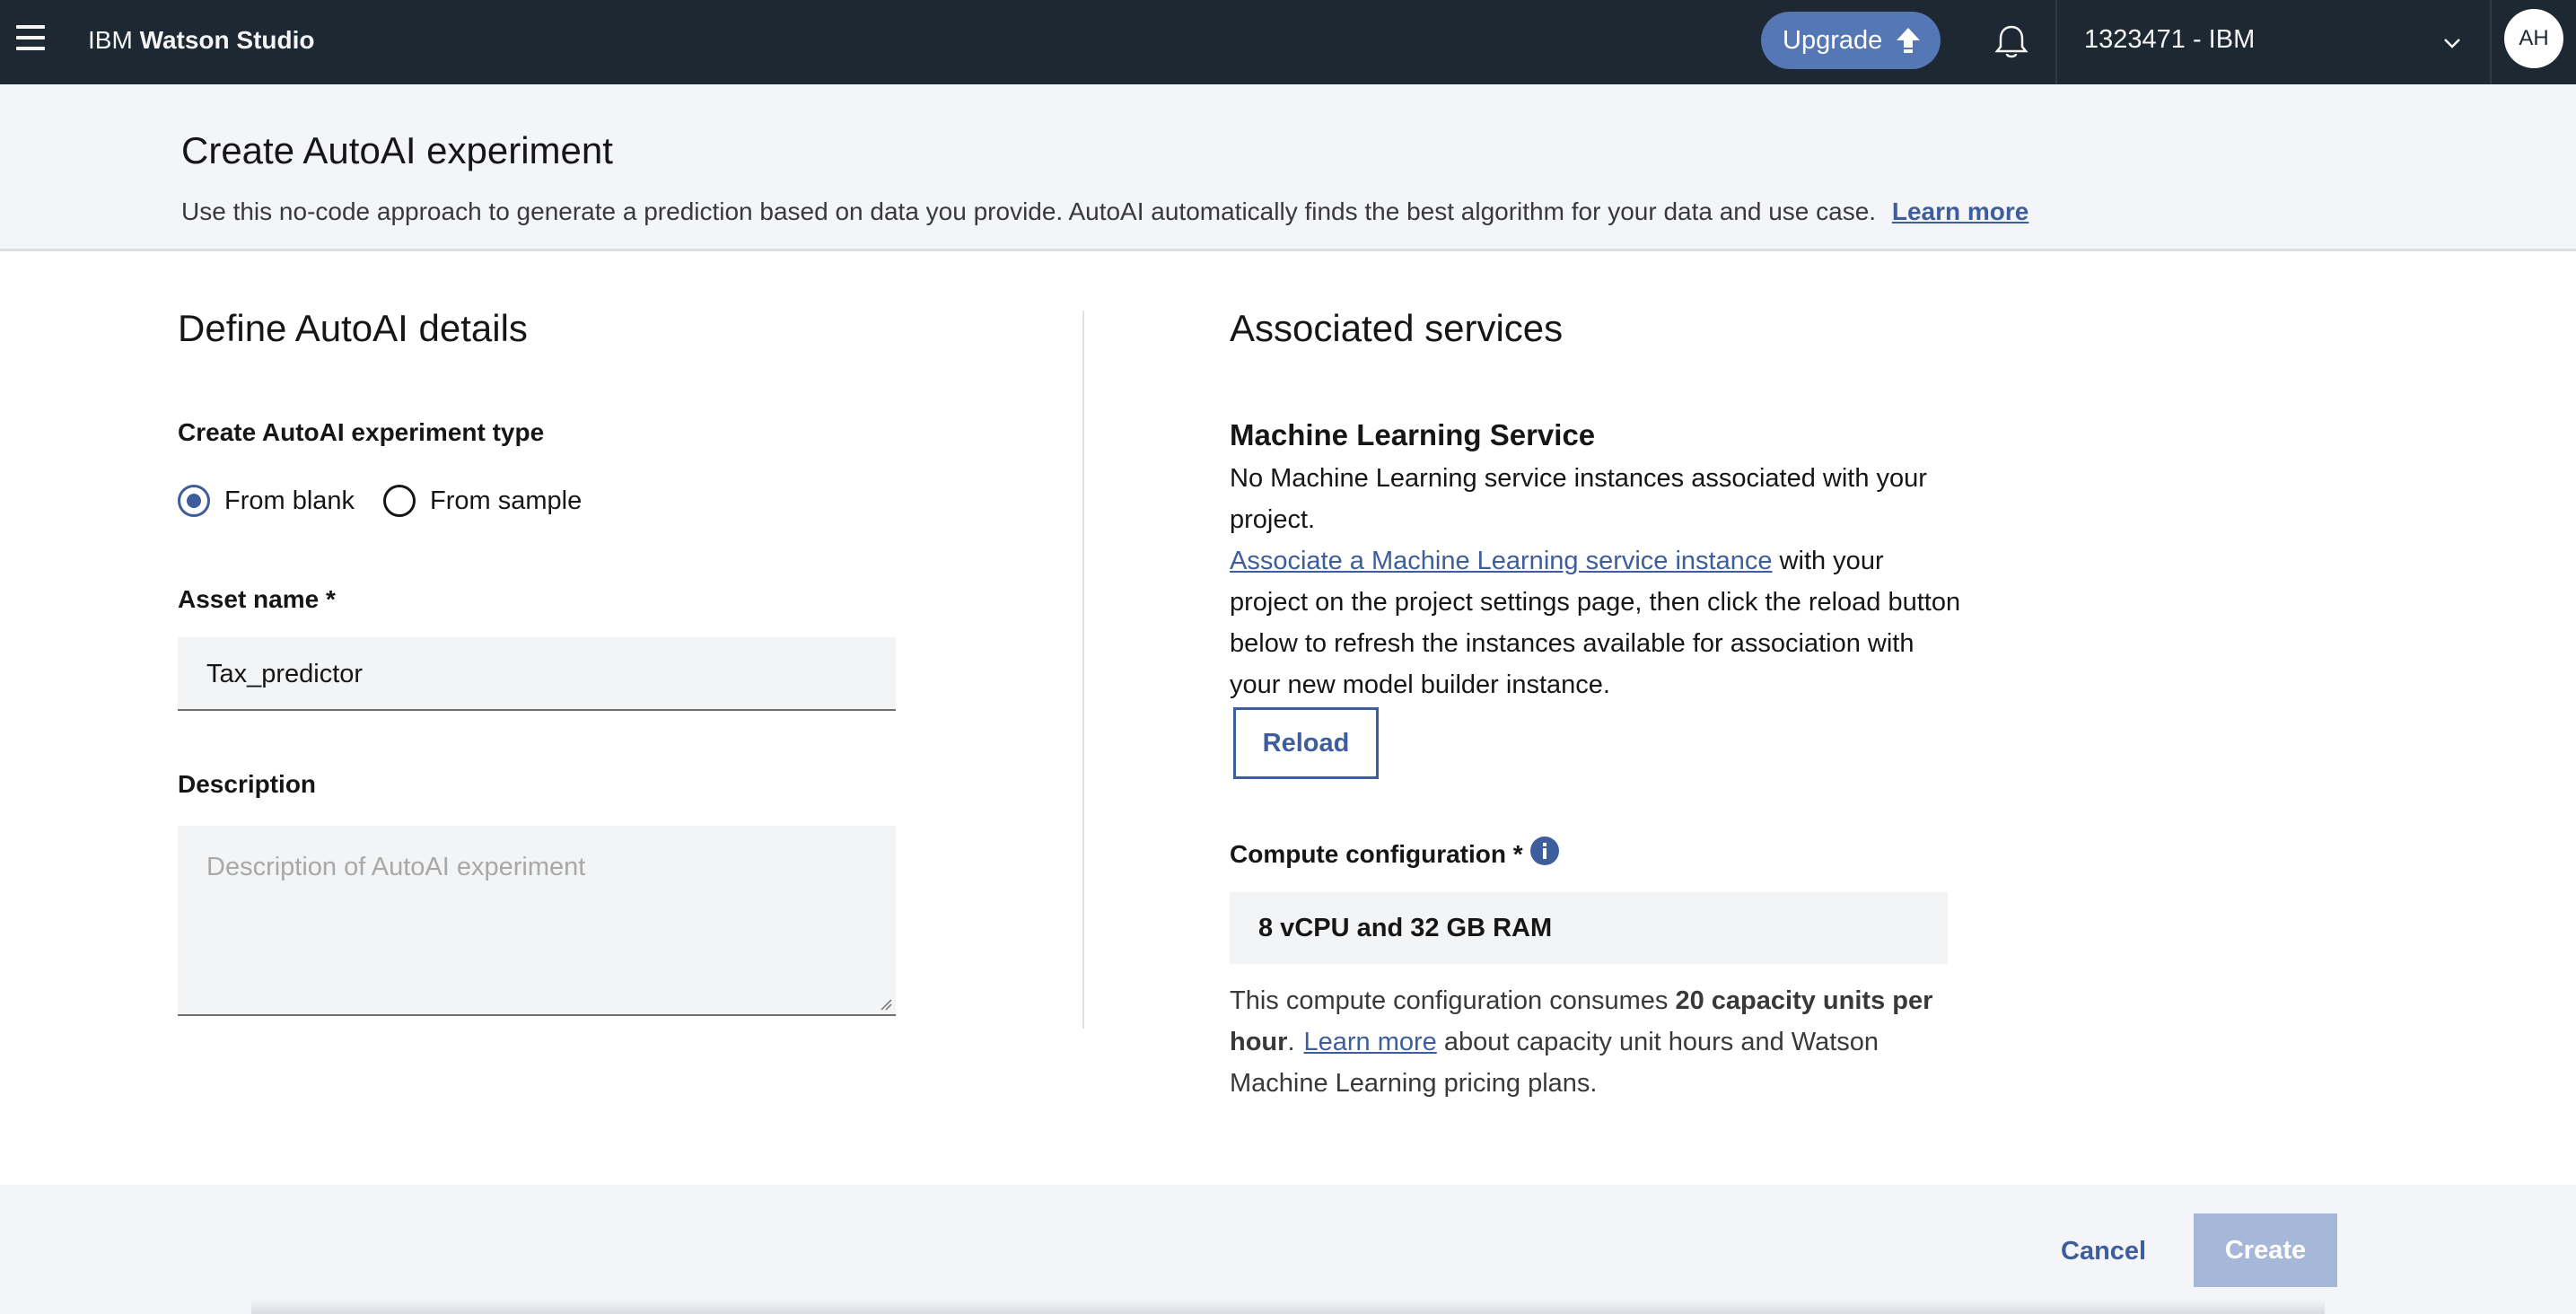 This screenshot has height=1314, width=2576. What do you see at coordinates (397, 150) in the screenshot?
I see `page-title: Create AutoAI experiment` at bounding box center [397, 150].